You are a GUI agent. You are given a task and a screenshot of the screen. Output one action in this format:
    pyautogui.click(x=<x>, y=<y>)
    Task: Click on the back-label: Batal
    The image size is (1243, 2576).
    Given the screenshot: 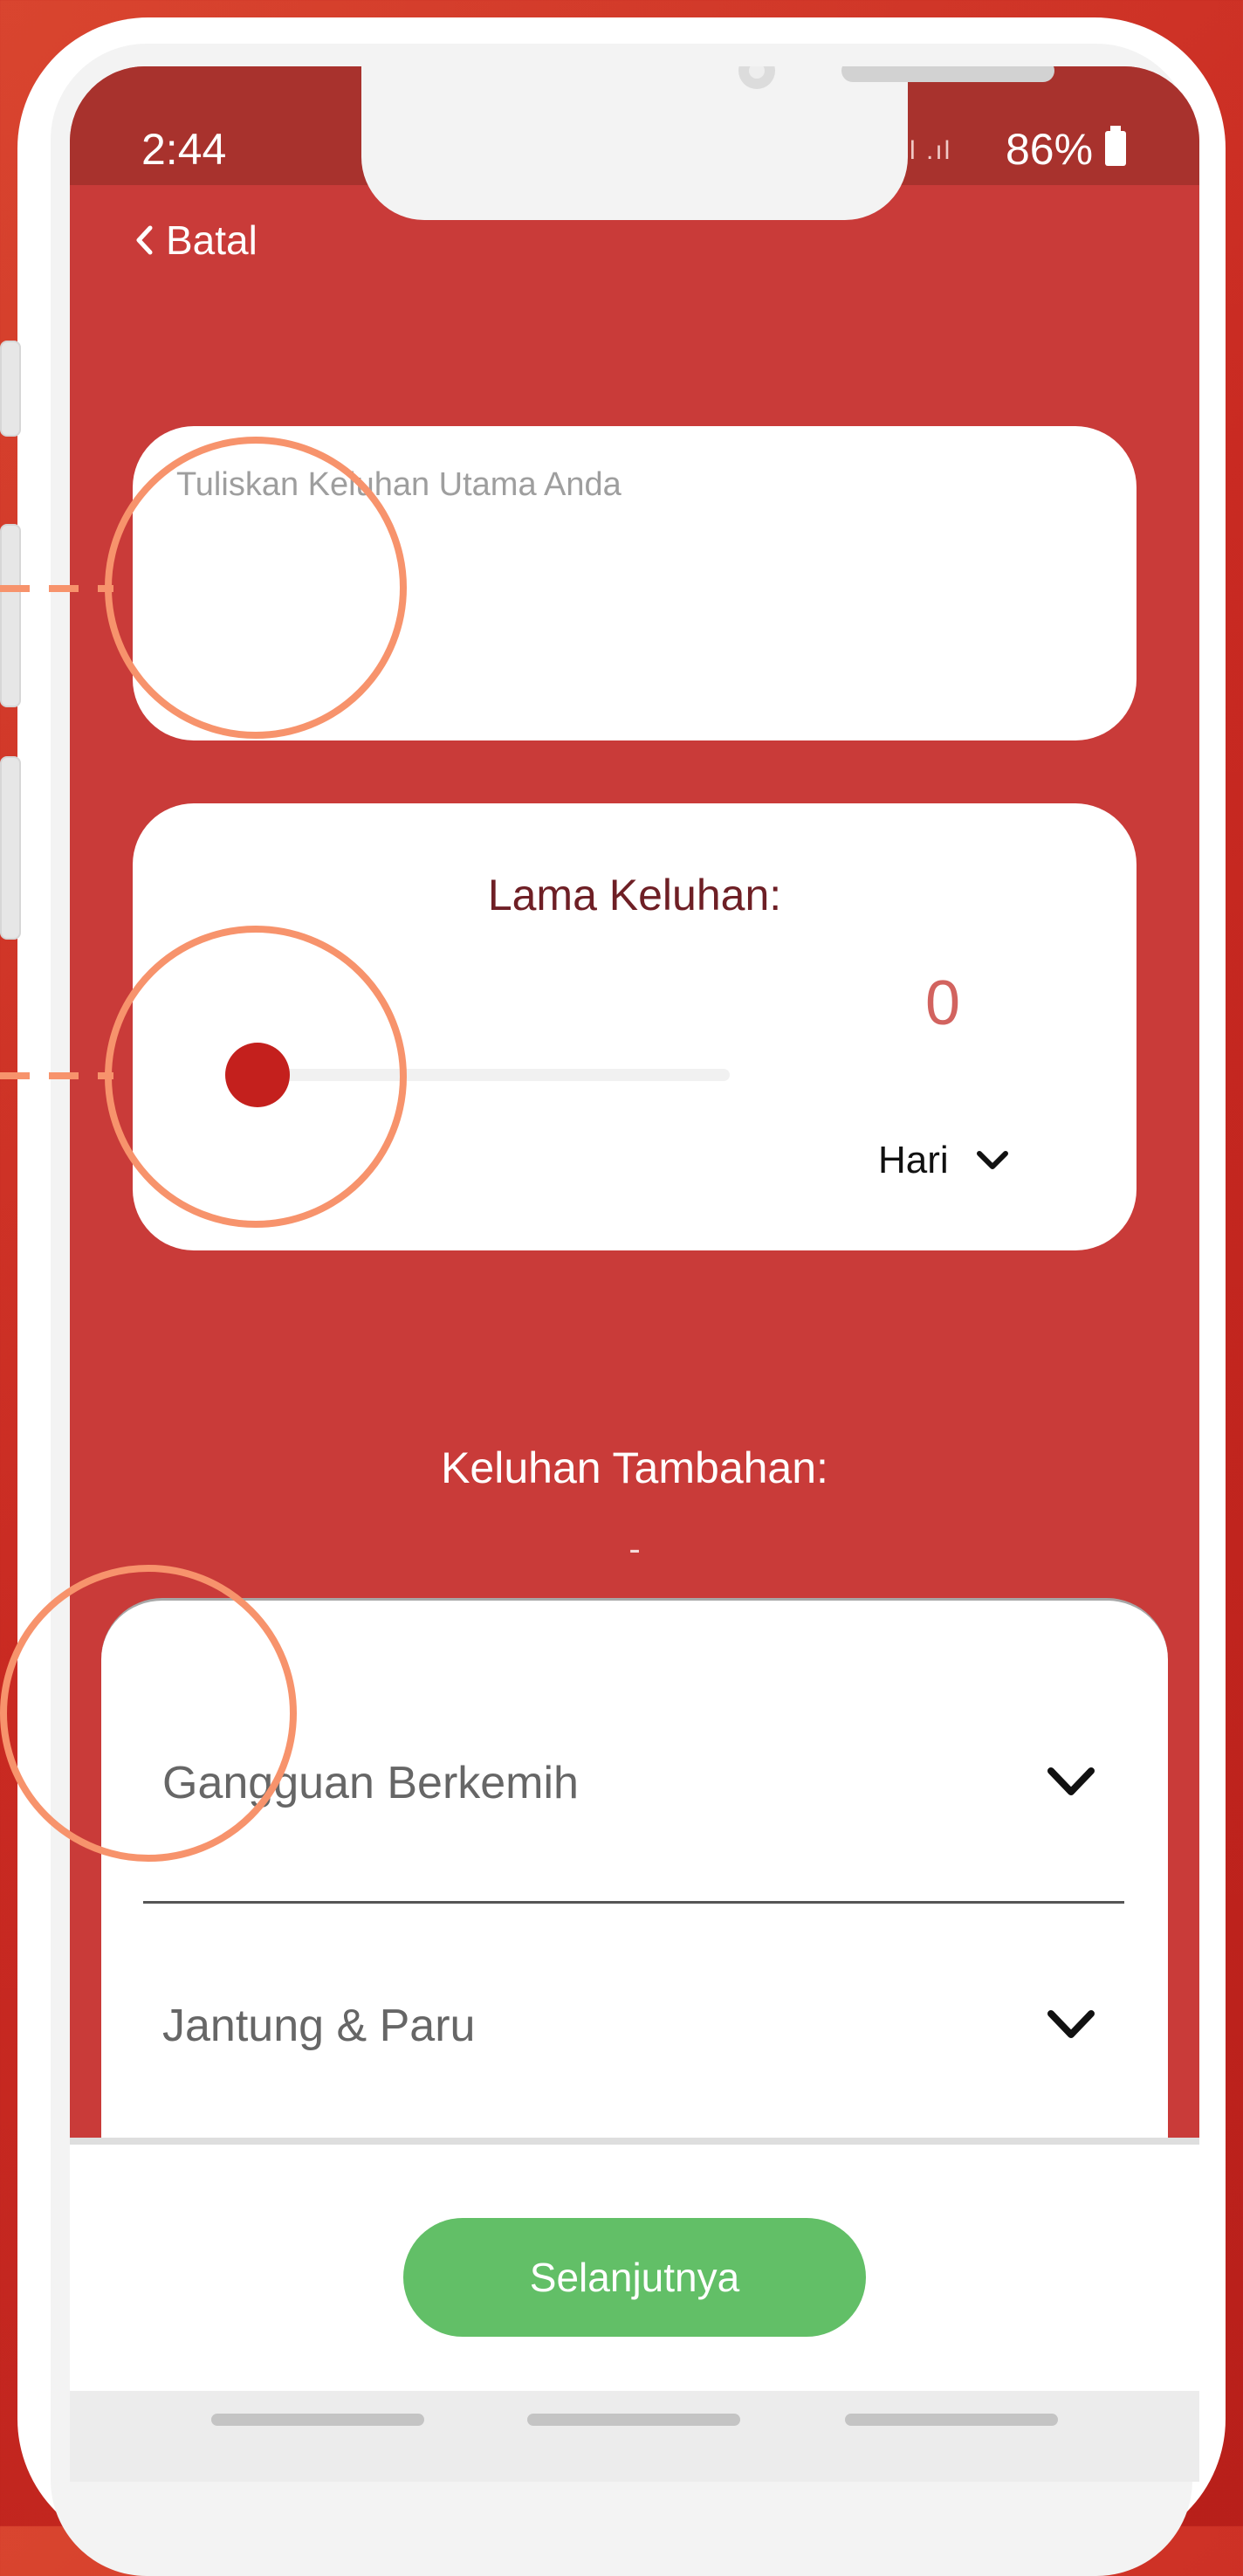 What is the action you would take?
    pyautogui.click(x=212, y=240)
    